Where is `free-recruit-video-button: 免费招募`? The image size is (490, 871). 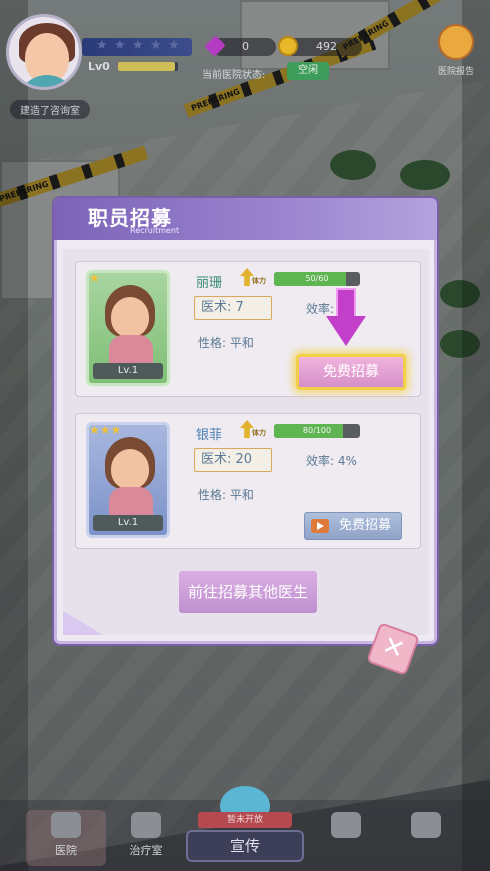
free-recruit-video-button: 免费招募 is located at coordinates (353, 526).